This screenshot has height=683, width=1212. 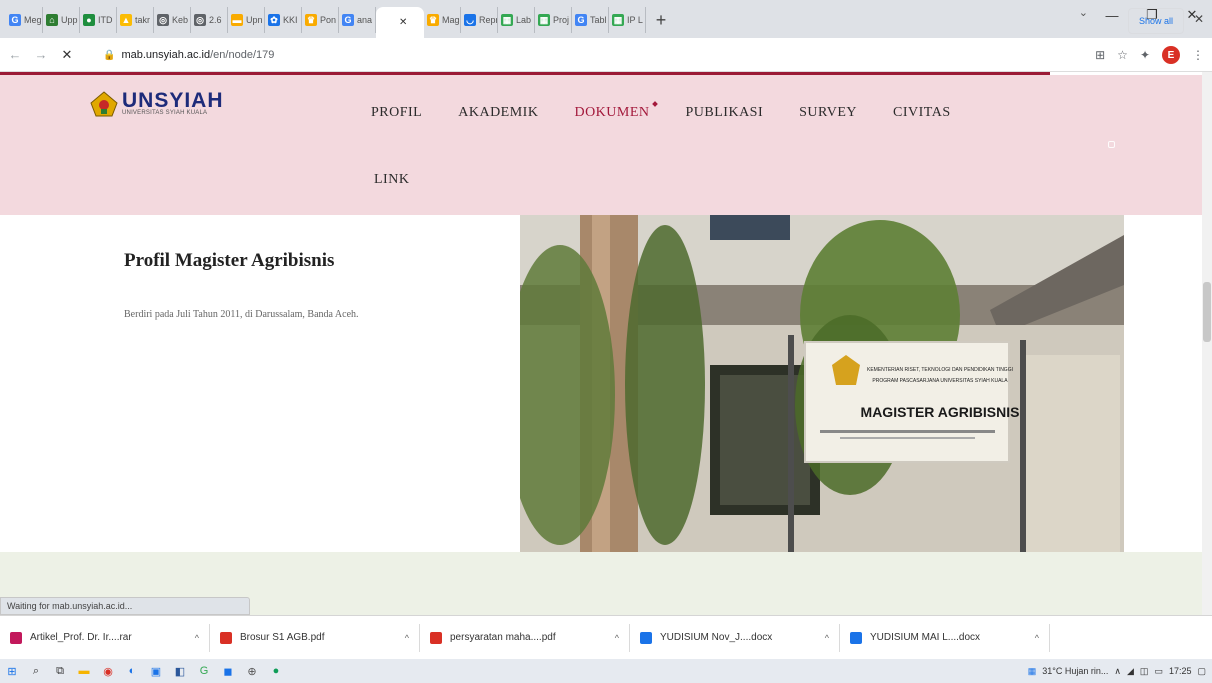 What do you see at coordinates (1117, 671) in the screenshot?
I see `tray-chevron-icon: ∧` at bounding box center [1117, 671].